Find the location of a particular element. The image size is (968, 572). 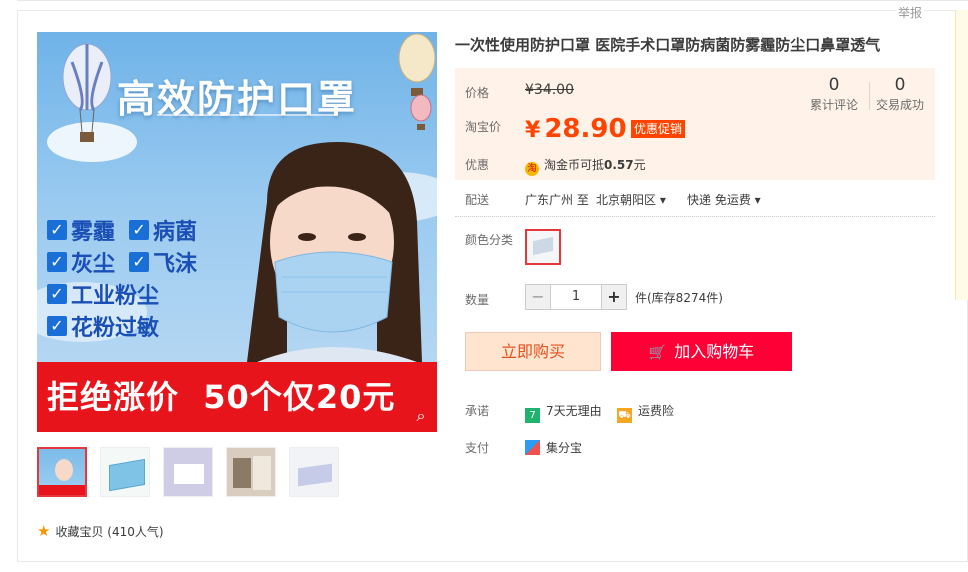

promo-tag: 优惠促销 is located at coordinates (658, 129).